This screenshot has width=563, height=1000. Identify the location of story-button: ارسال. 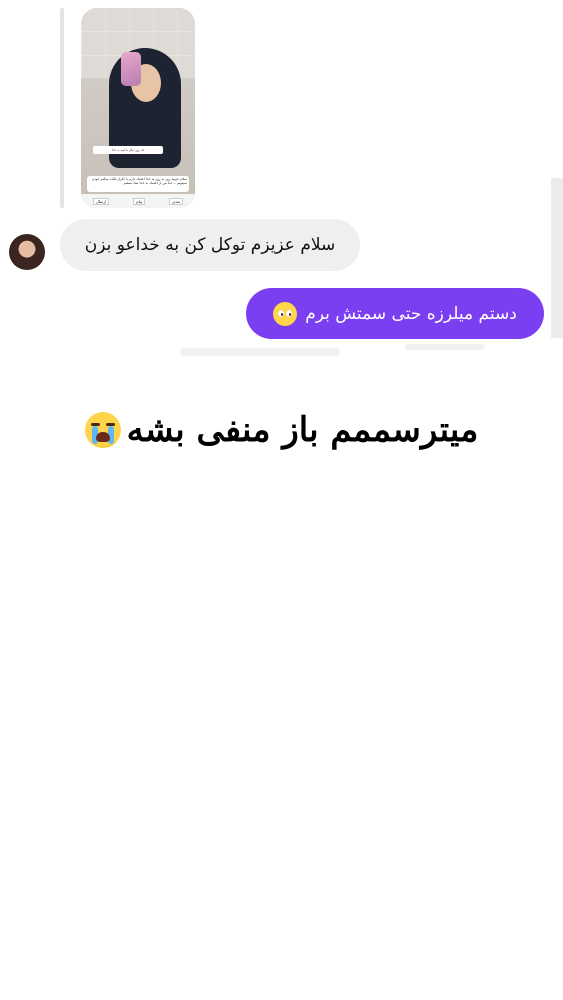
(101, 201).